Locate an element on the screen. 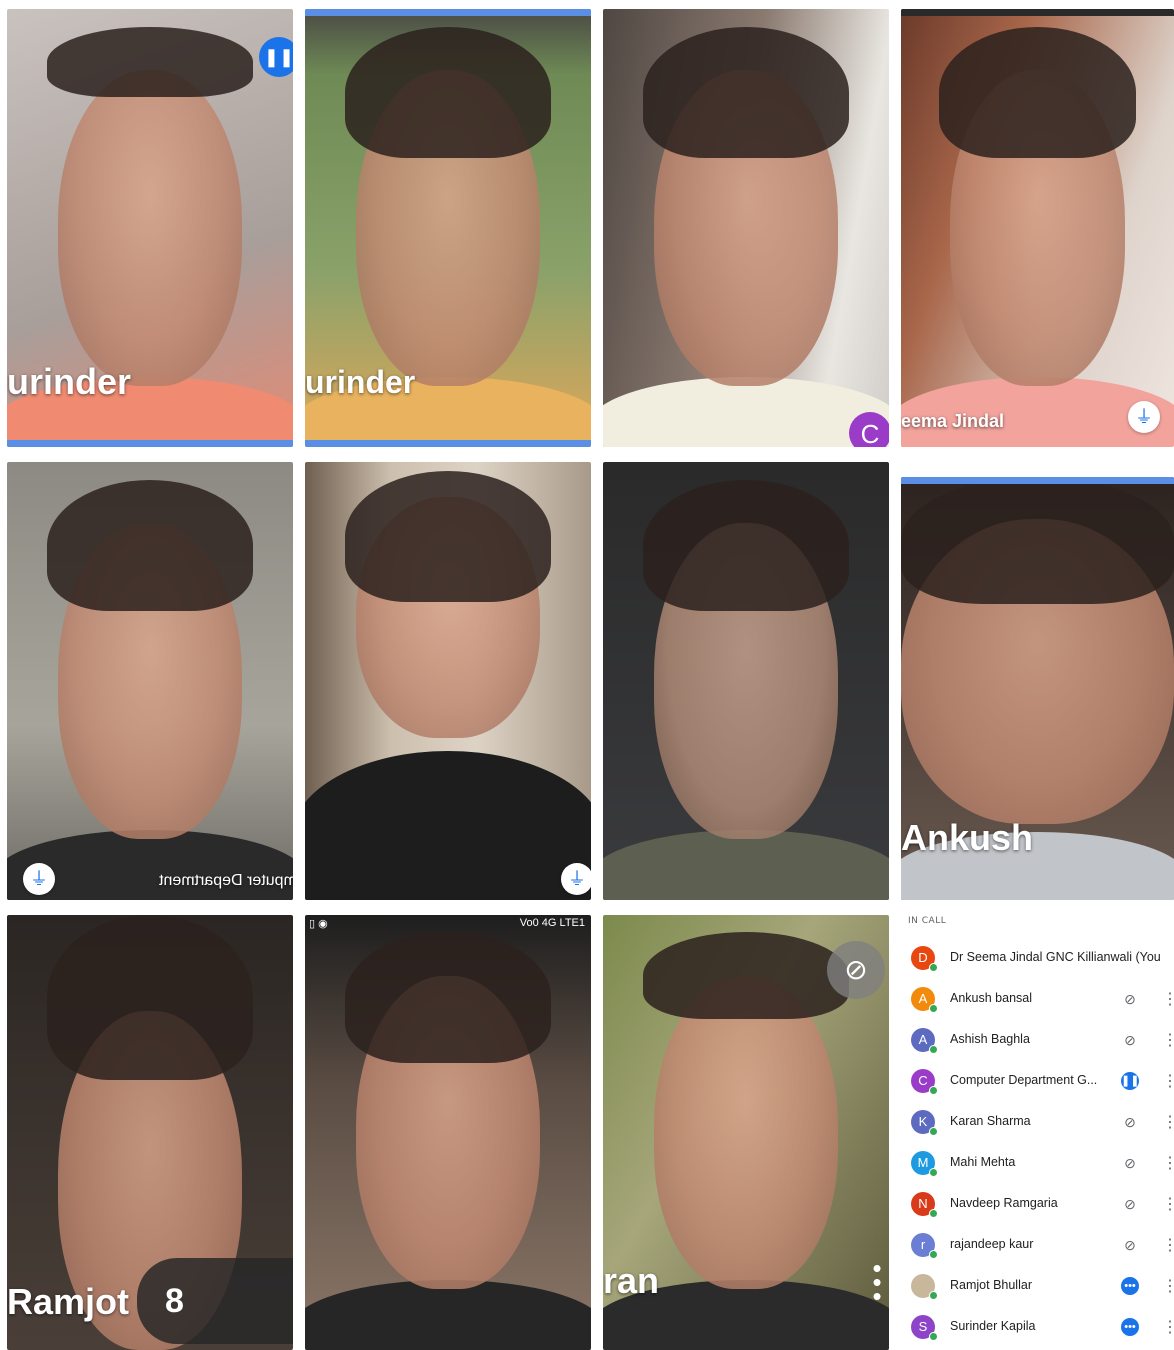 The image size is (1174, 1350). participant-name: Ramjot is located at coordinates (68, 1301).